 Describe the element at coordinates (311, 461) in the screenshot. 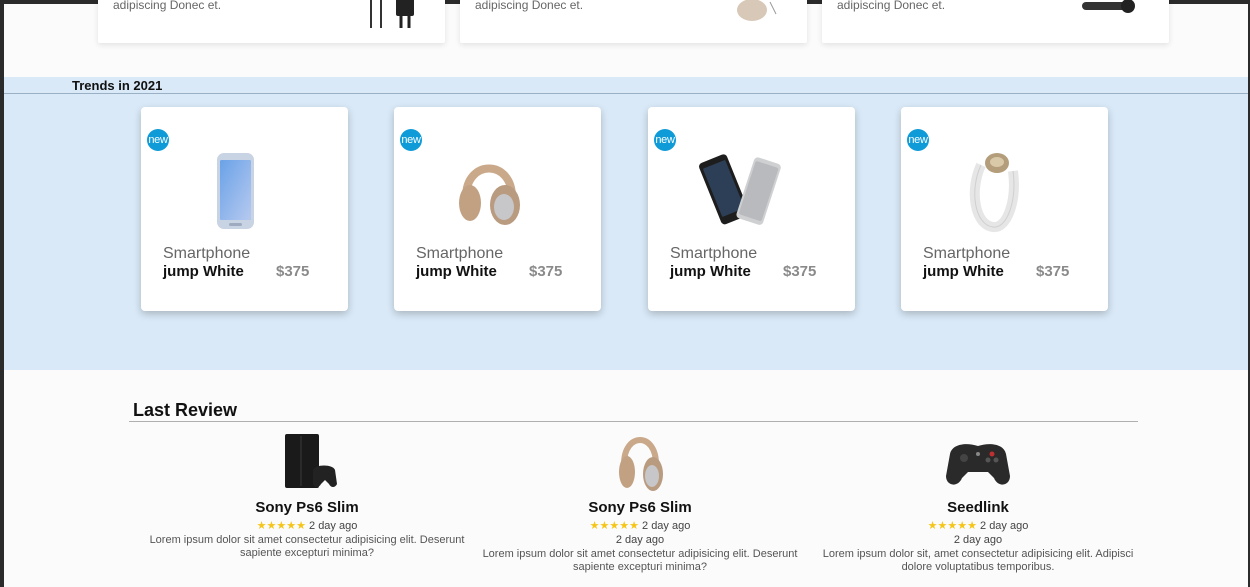

I see `console-image` at that location.